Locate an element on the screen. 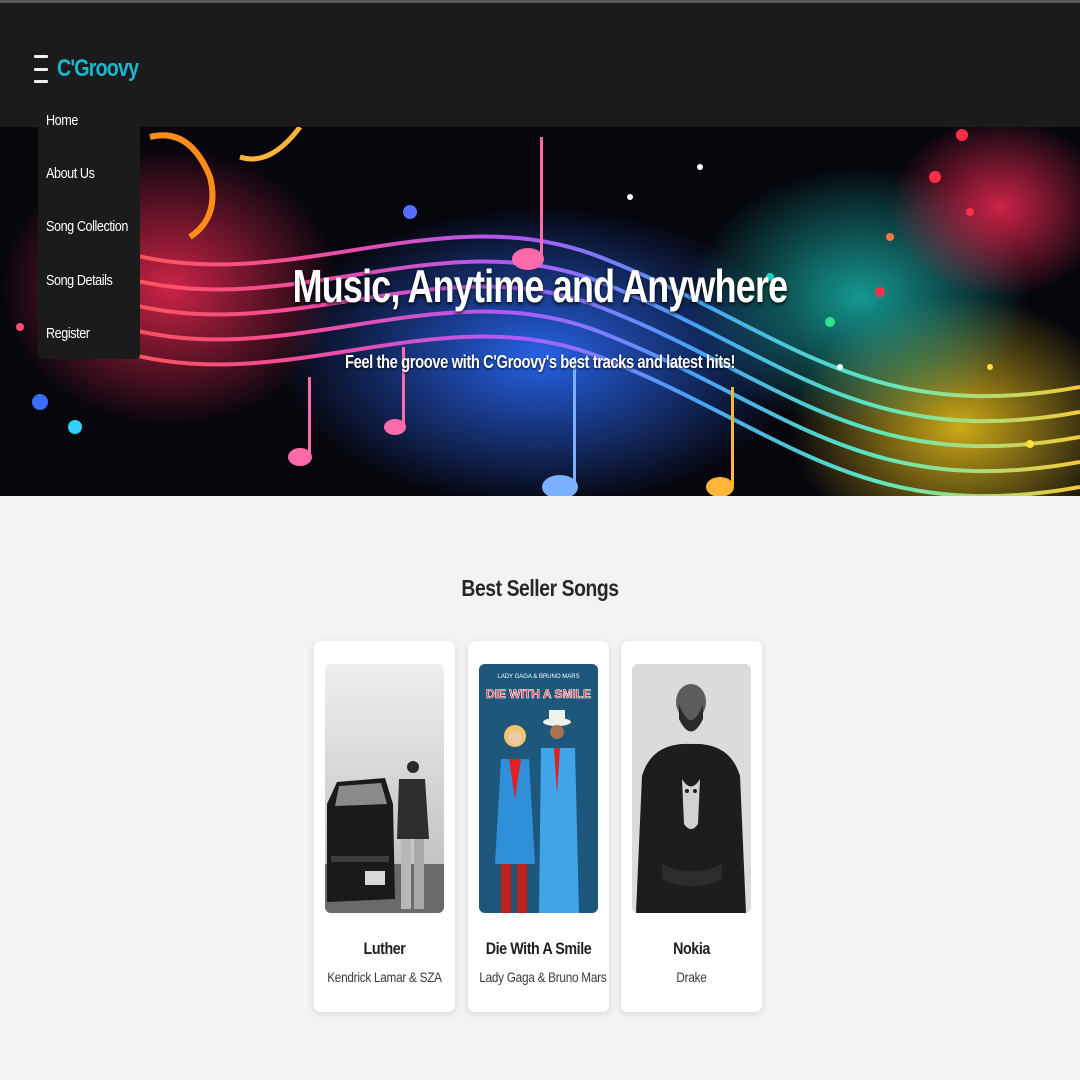 This screenshot has height=1080, width=1080. cover-text-top: LADY GAGA & BRUNO MARS is located at coordinates (538, 677).